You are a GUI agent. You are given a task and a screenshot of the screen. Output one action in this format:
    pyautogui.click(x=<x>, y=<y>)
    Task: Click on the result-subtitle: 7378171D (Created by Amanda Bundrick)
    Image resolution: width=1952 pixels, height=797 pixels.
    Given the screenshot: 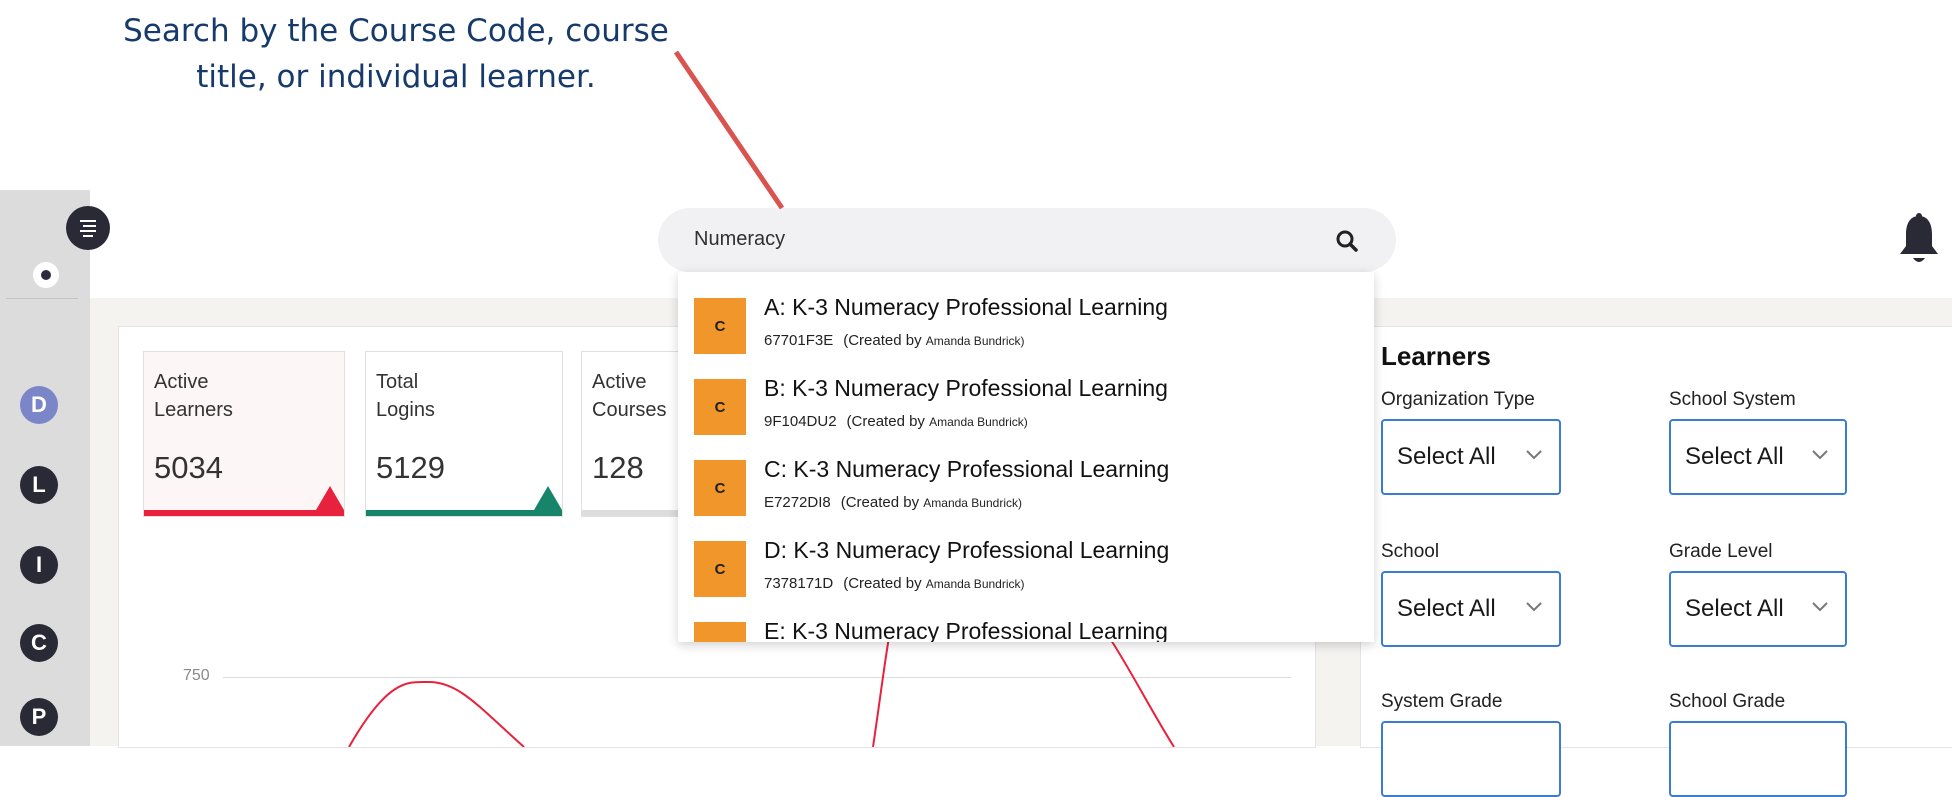 What is the action you would take?
    pyautogui.click(x=894, y=583)
    